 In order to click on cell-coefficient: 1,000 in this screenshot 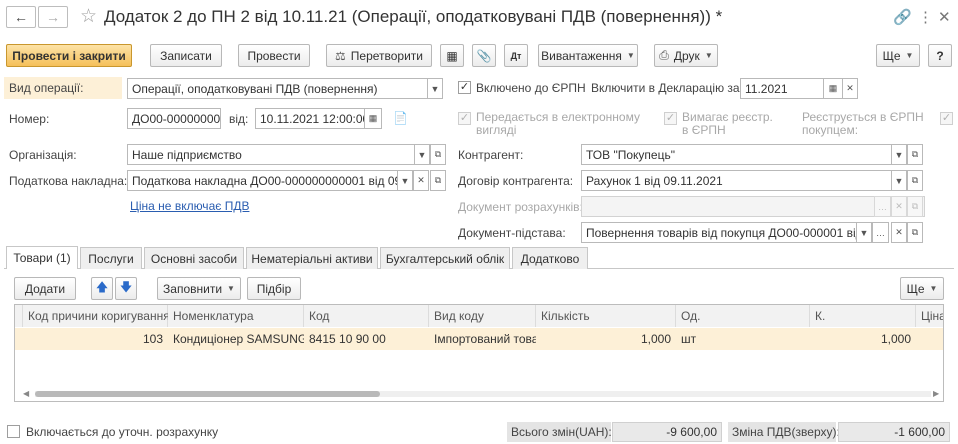, I will do `click(863, 339)`.